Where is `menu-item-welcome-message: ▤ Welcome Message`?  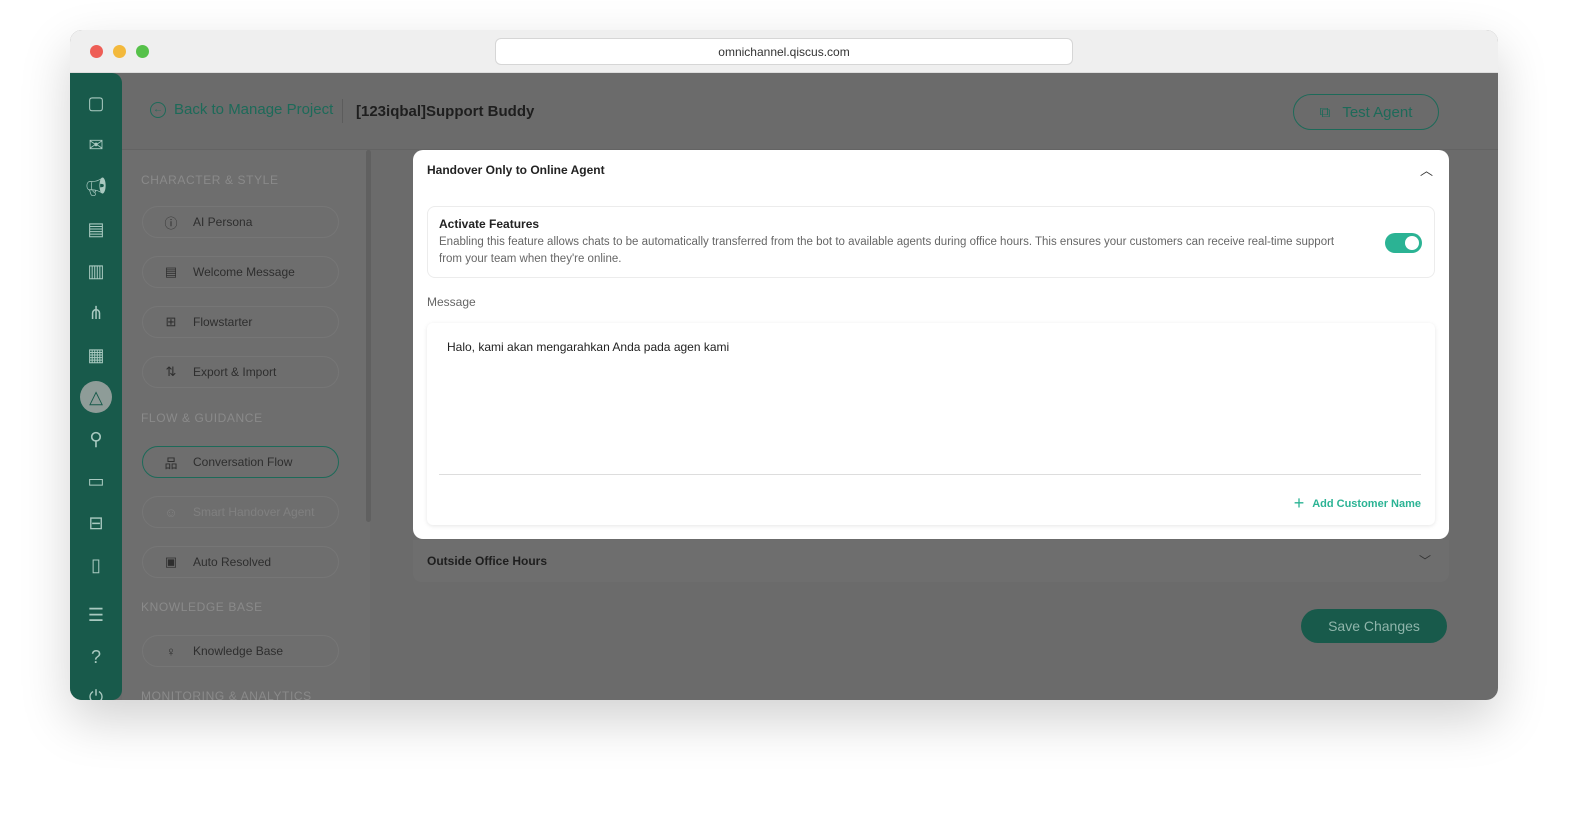 menu-item-welcome-message: ▤ Welcome Message is located at coordinates (240, 272).